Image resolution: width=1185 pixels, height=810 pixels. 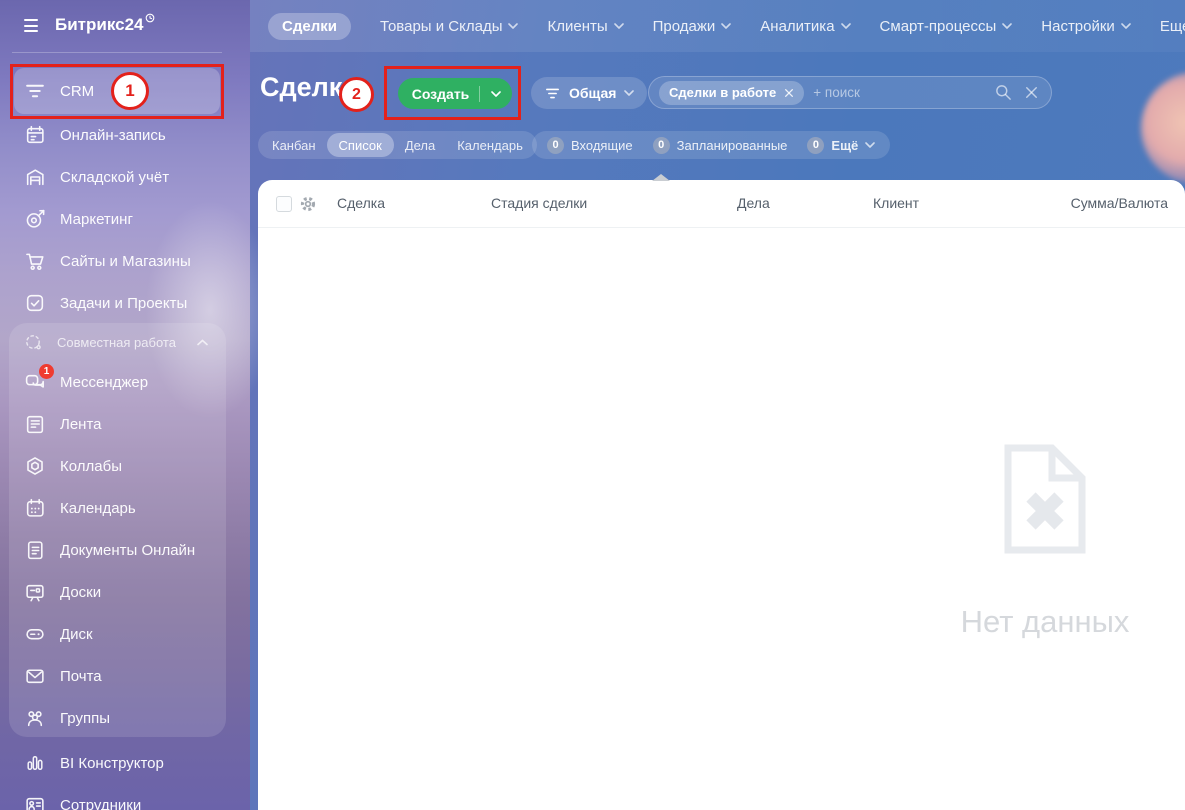 I want to click on empty-state-text: Нет данных, so click(x=1045, y=621).